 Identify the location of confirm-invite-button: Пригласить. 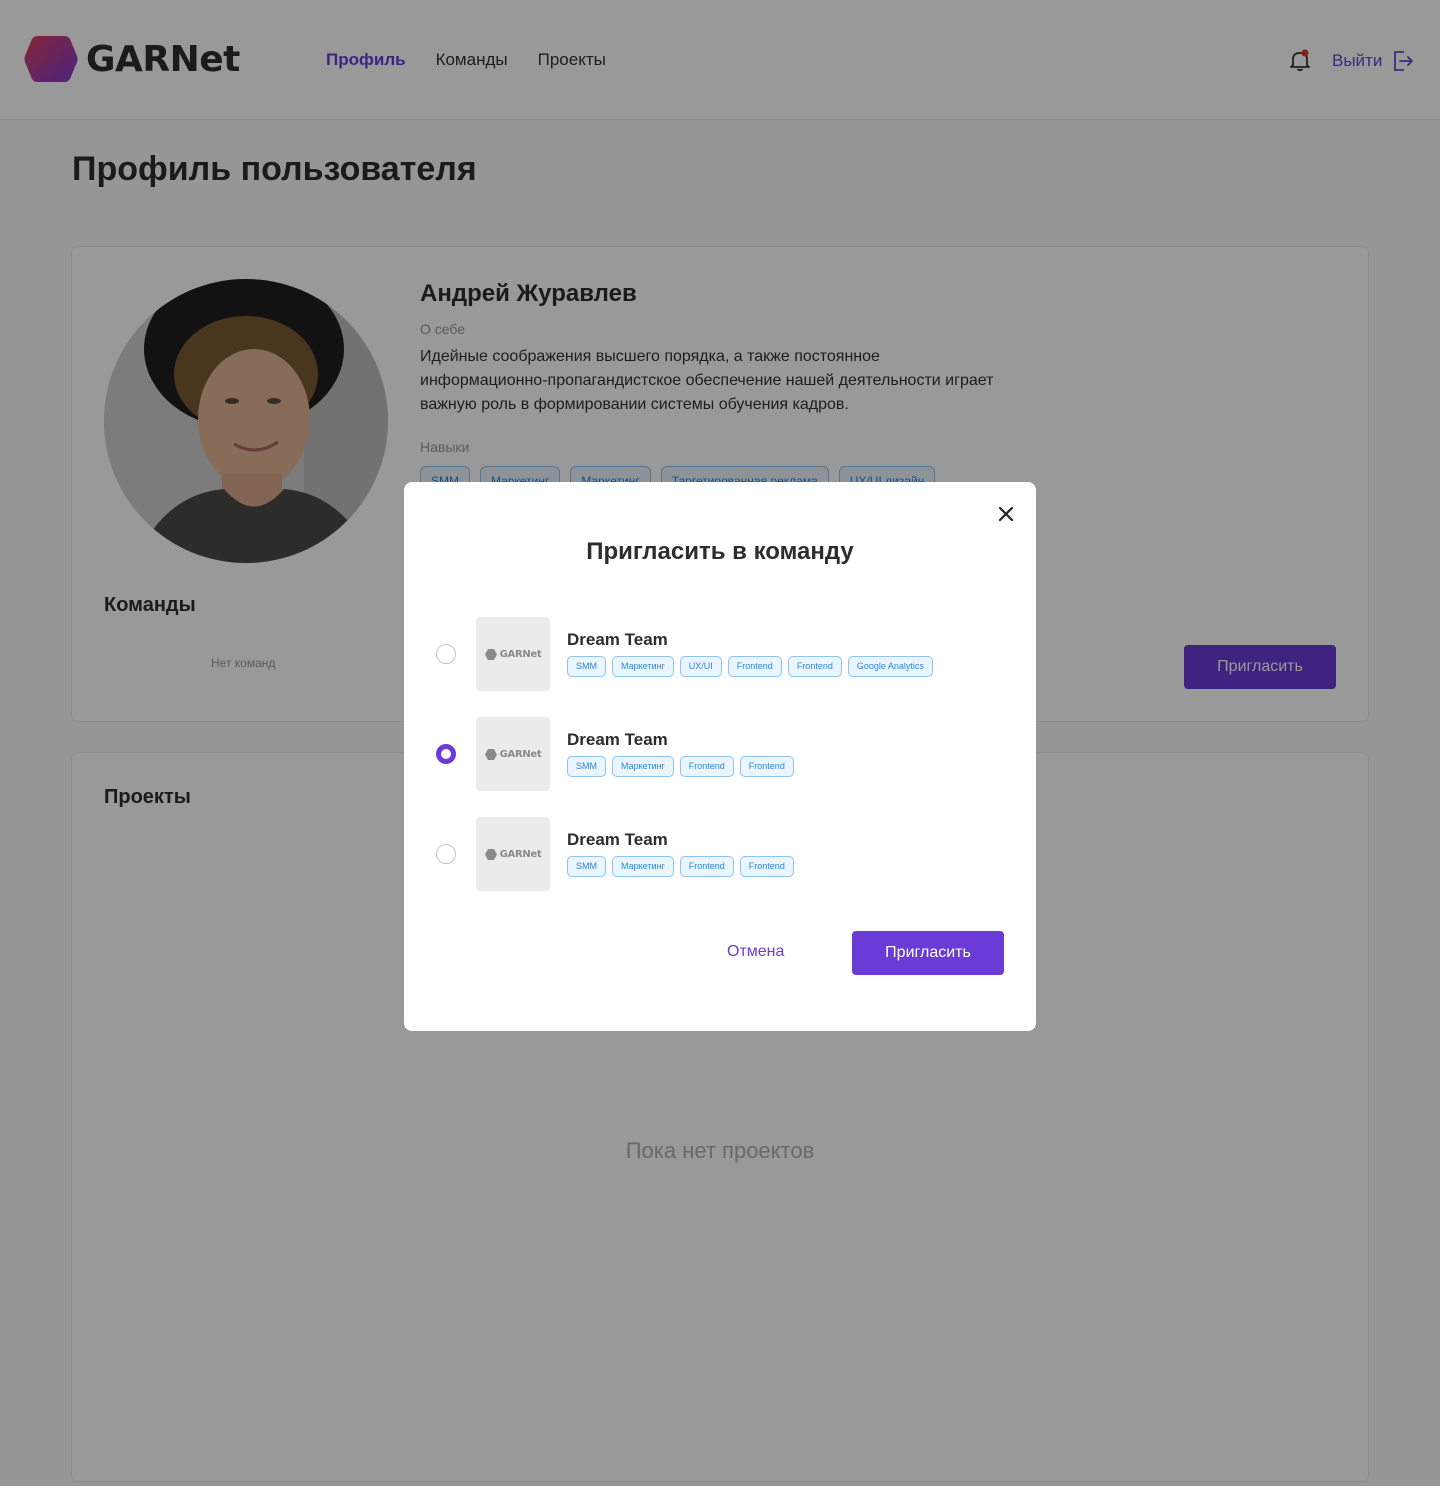
(928, 953).